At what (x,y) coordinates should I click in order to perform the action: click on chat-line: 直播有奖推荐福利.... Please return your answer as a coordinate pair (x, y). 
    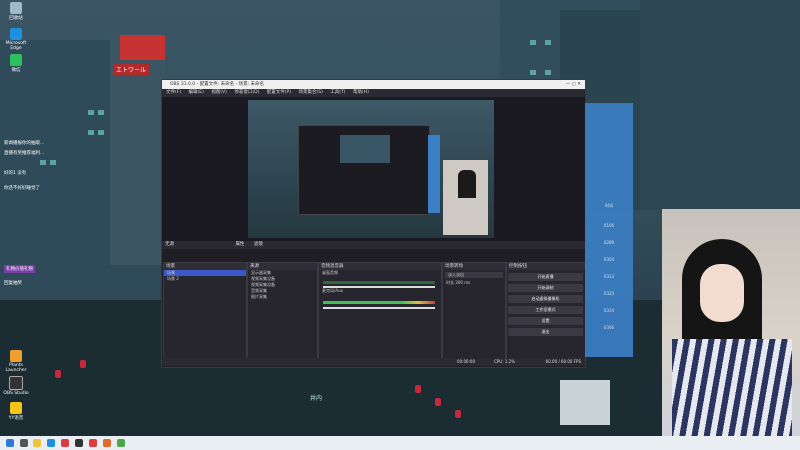
    Looking at the image, I should click on (24, 153).